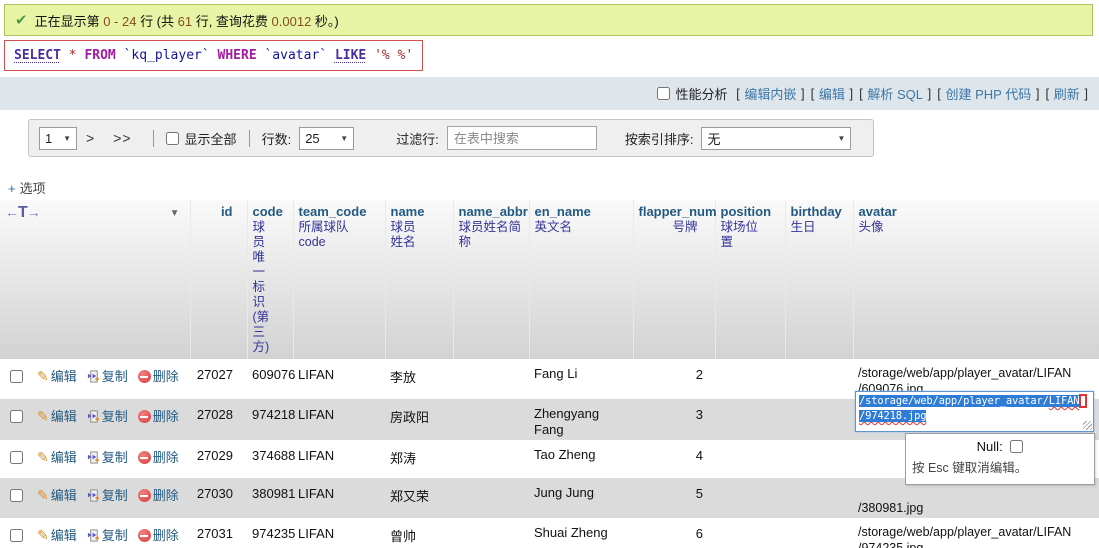 The width and height of the screenshot is (1099, 548). What do you see at coordinates (701, 94) in the screenshot?
I see `profiling-label: 性能分析` at bounding box center [701, 94].